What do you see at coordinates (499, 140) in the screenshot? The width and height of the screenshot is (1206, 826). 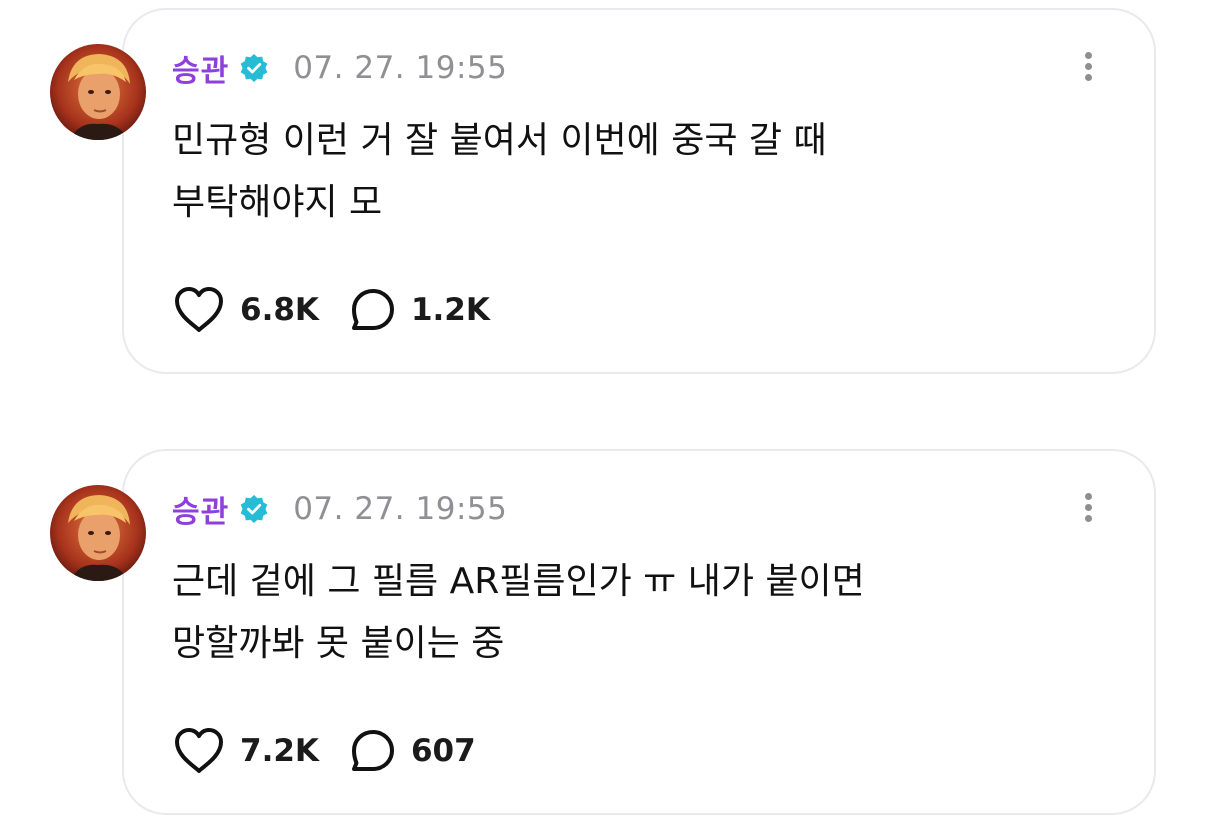 I see `post-text-line: 민규형 이런 거 잘 붙여서 이번에 중국 갈 때` at bounding box center [499, 140].